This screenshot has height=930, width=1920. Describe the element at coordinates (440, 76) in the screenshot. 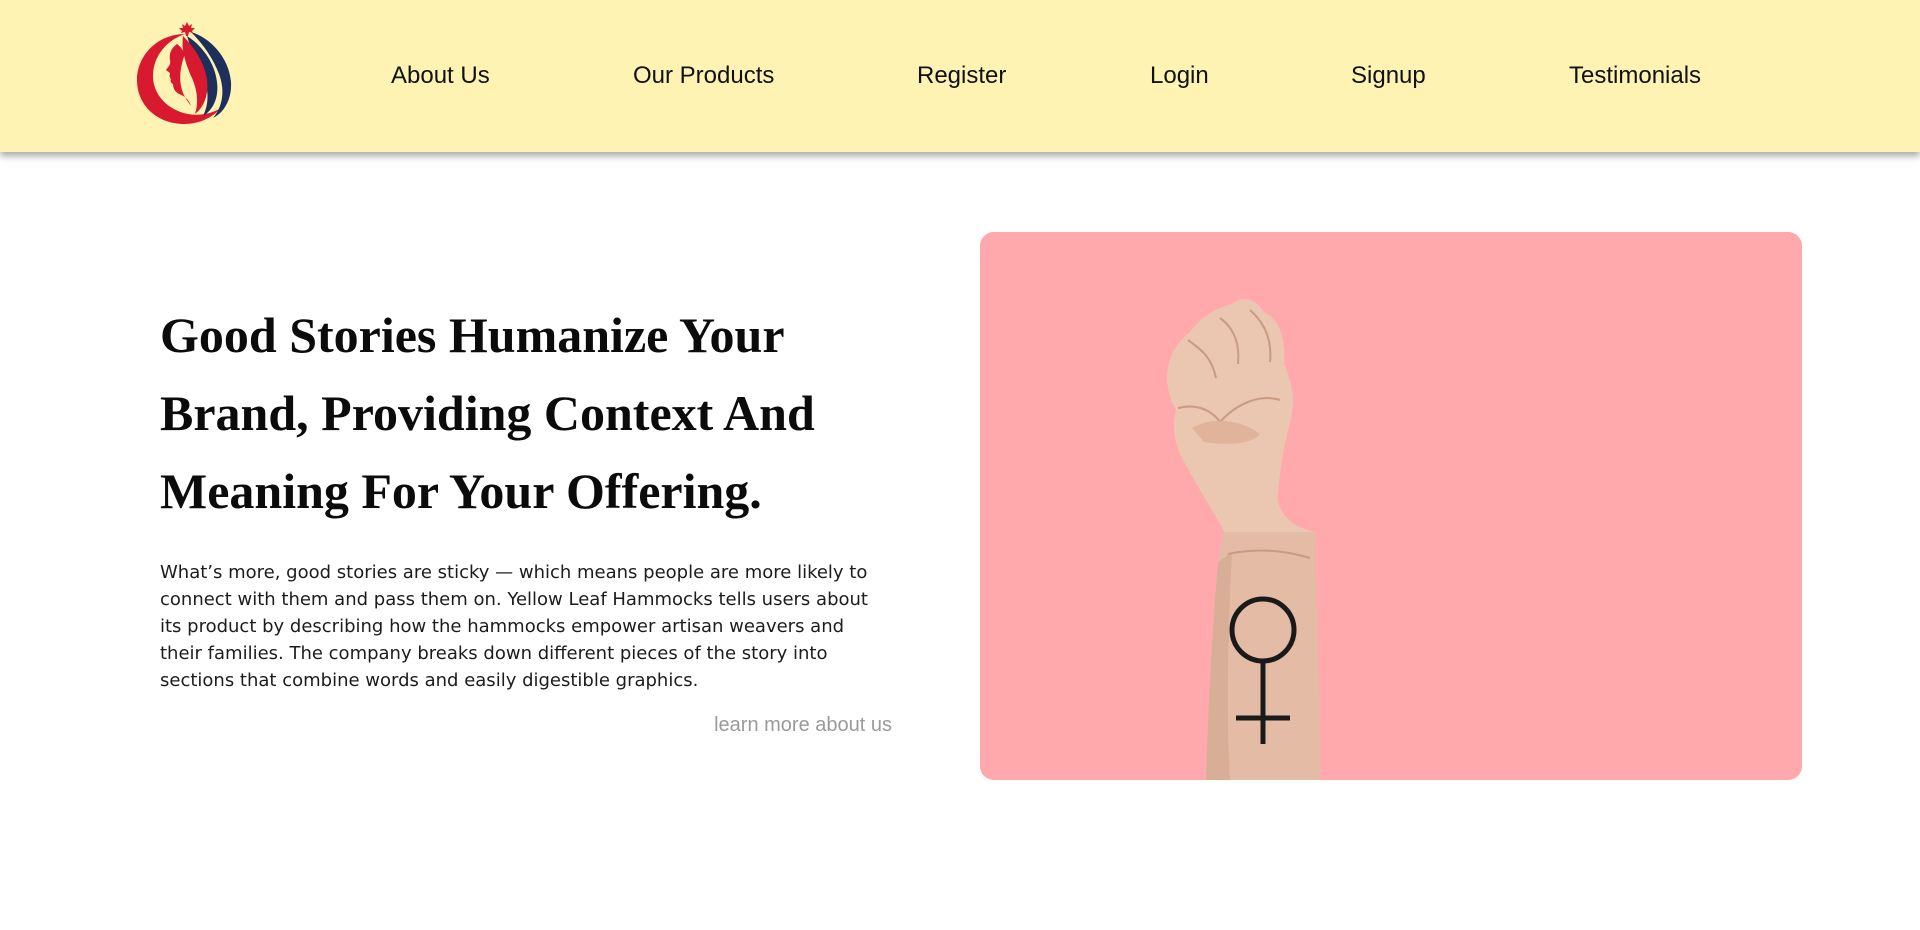

I see `nav-about-us: About Us` at that location.